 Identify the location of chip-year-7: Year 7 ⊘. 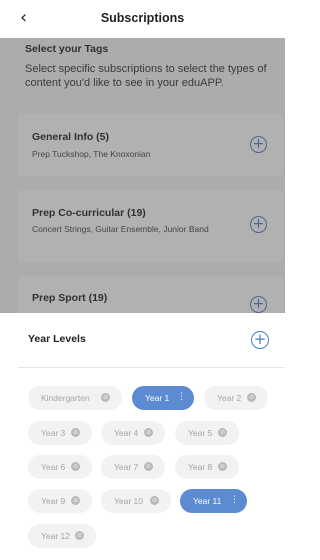
(133, 467).